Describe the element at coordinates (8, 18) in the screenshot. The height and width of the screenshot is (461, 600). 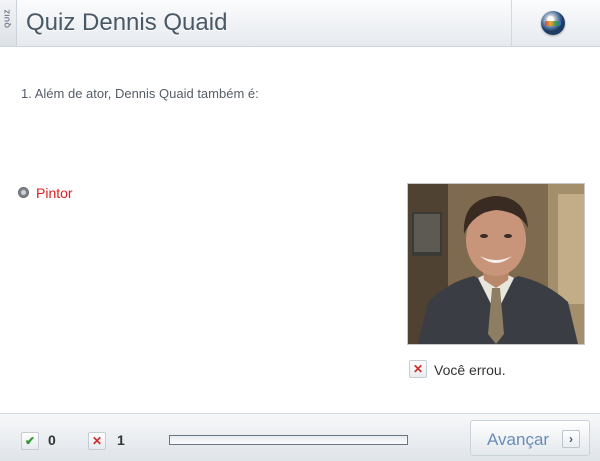
I see `quiz-tab-label: QUIZ` at that location.